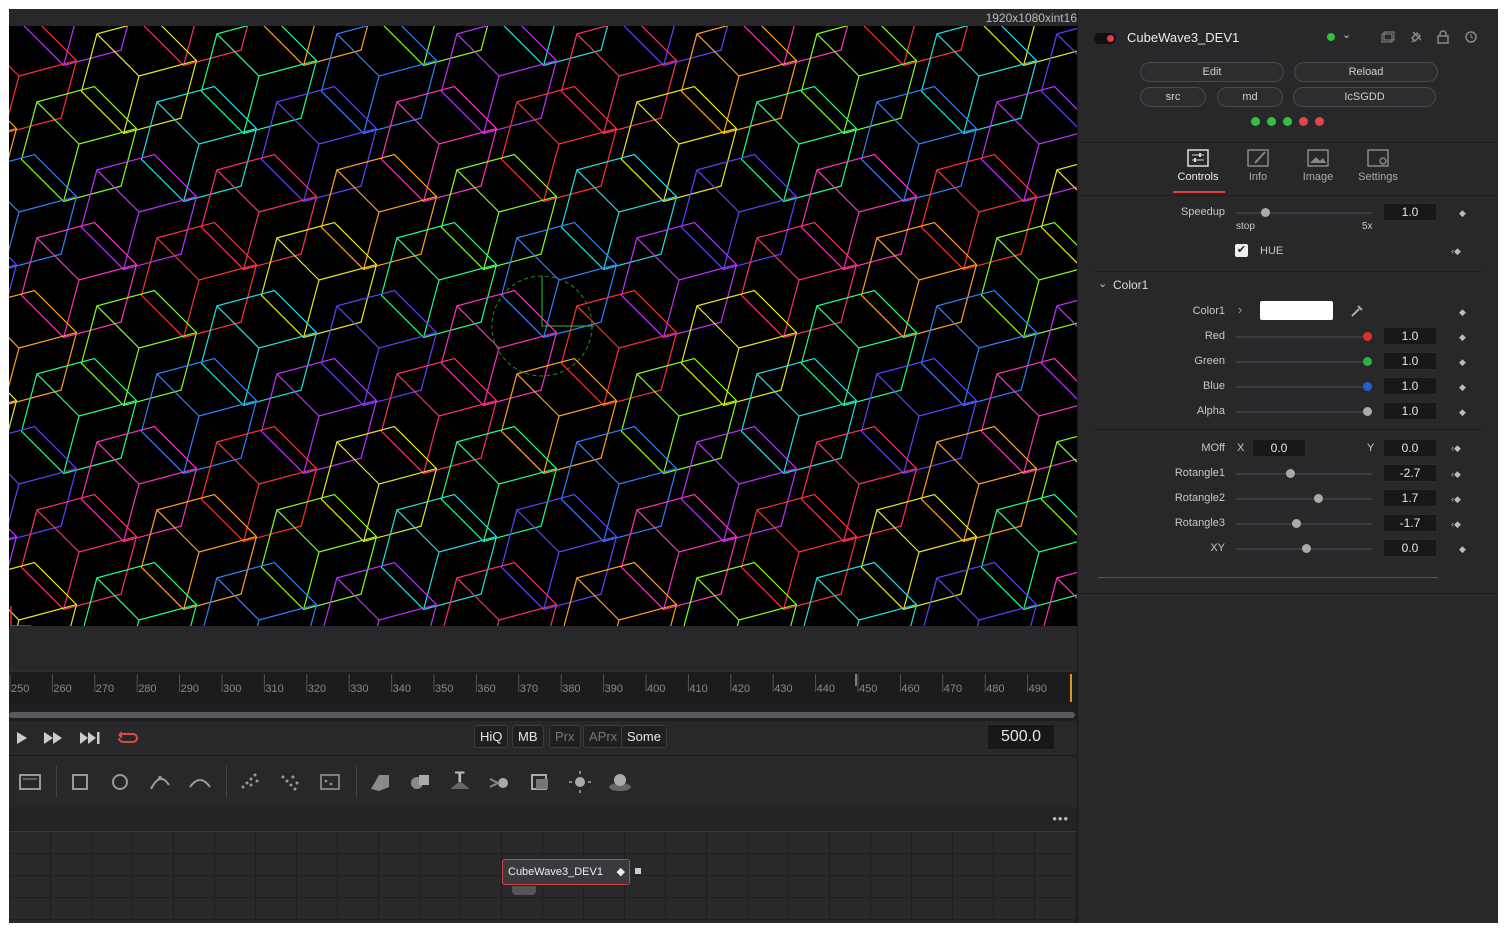 The height and width of the screenshot is (931, 1506). Describe the element at coordinates (1258, 166) in the screenshot. I see `tab-info: Info` at that location.